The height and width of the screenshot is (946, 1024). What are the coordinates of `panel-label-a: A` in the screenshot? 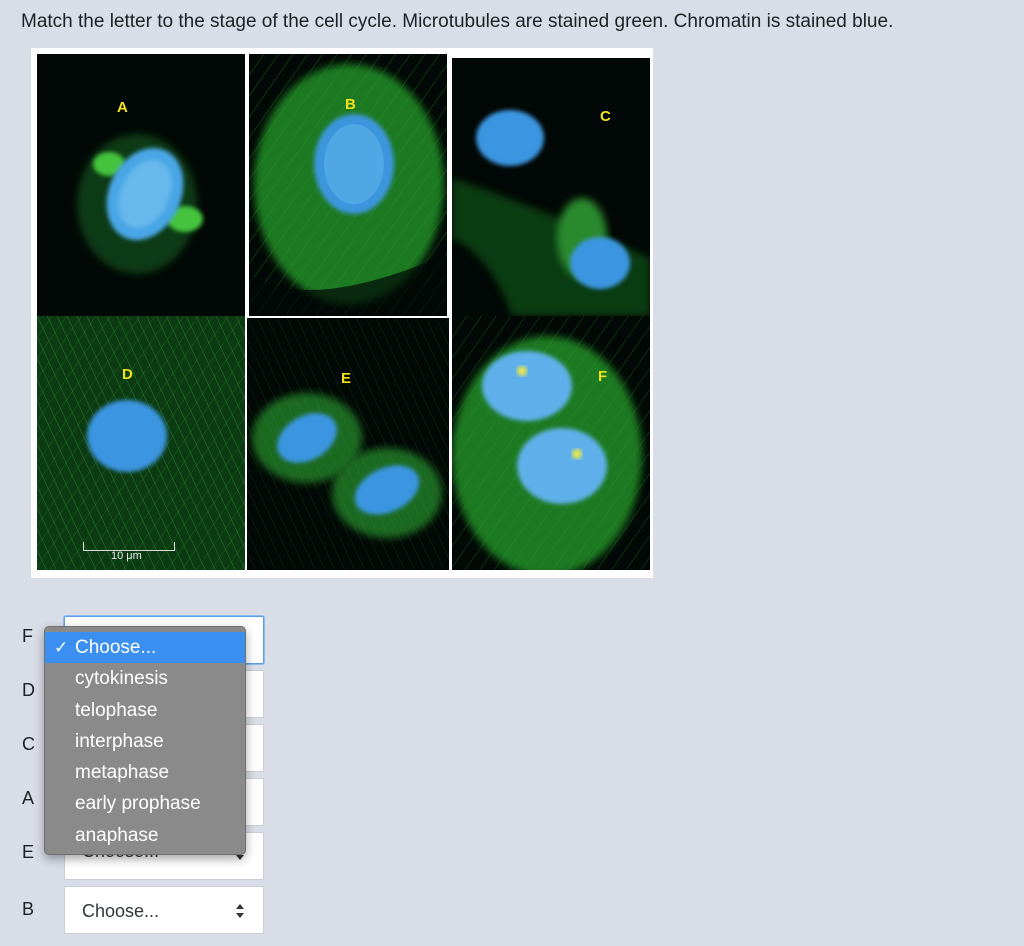 It's located at (122, 107).